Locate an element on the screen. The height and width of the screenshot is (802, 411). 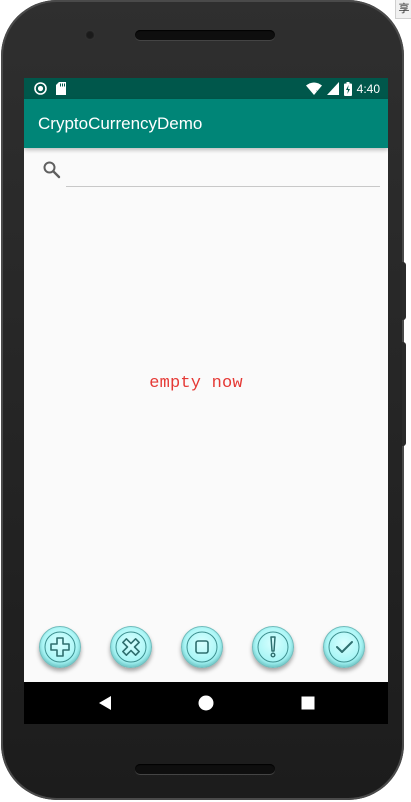
recents-icon is located at coordinates (308, 703).